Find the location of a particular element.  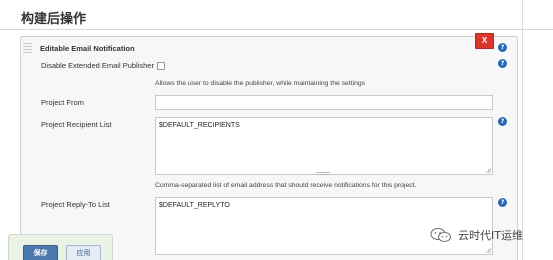

section-divider is located at coordinates (276, 29).